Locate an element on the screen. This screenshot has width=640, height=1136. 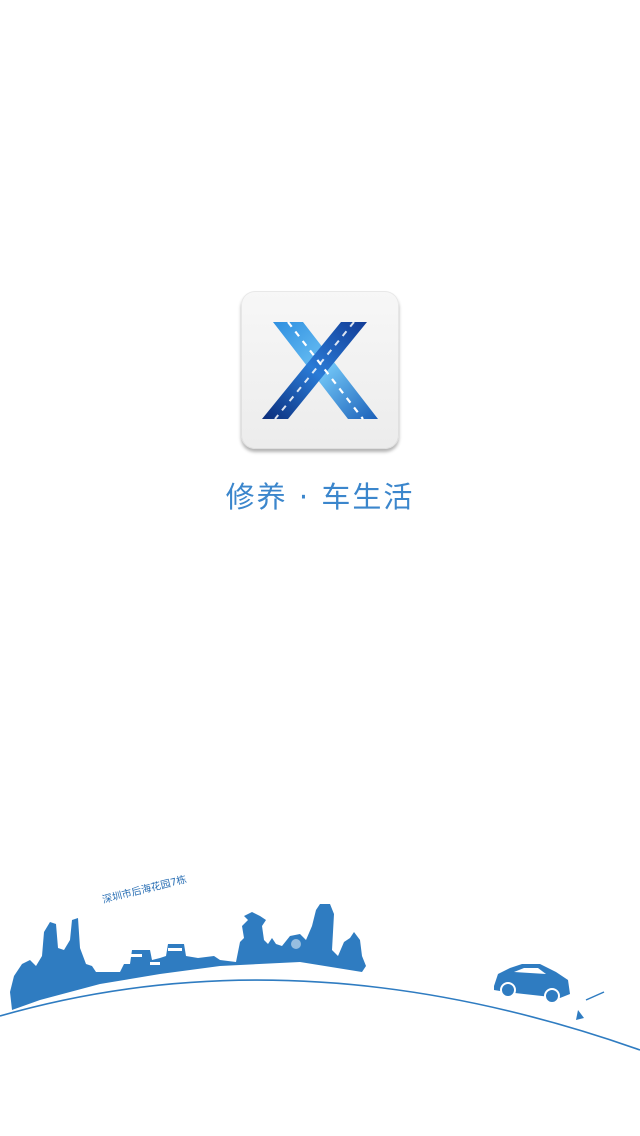
x-road-logo-icon is located at coordinates (320, 370).